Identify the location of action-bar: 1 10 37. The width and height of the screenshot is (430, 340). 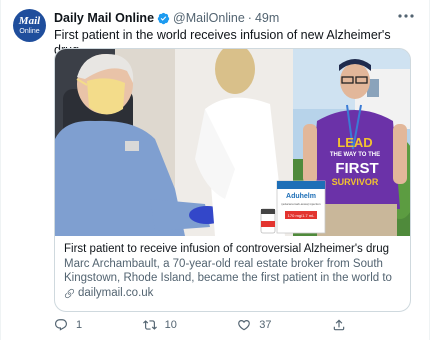
(204, 325).